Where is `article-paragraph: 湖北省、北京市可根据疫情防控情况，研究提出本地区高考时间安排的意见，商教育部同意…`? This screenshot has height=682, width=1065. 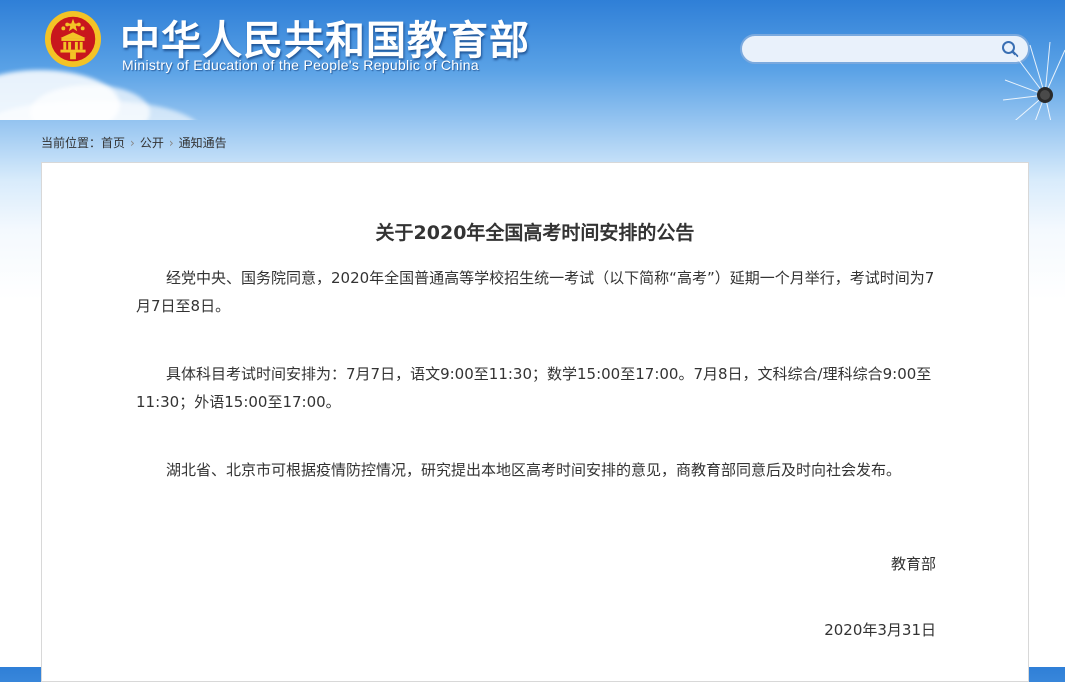 article-paragraph: 湖北省、北京市可根据疫情防控情况，研究提出本地区高考时间安排的意见，商教育部同意… is located at coordinates (534, 470).